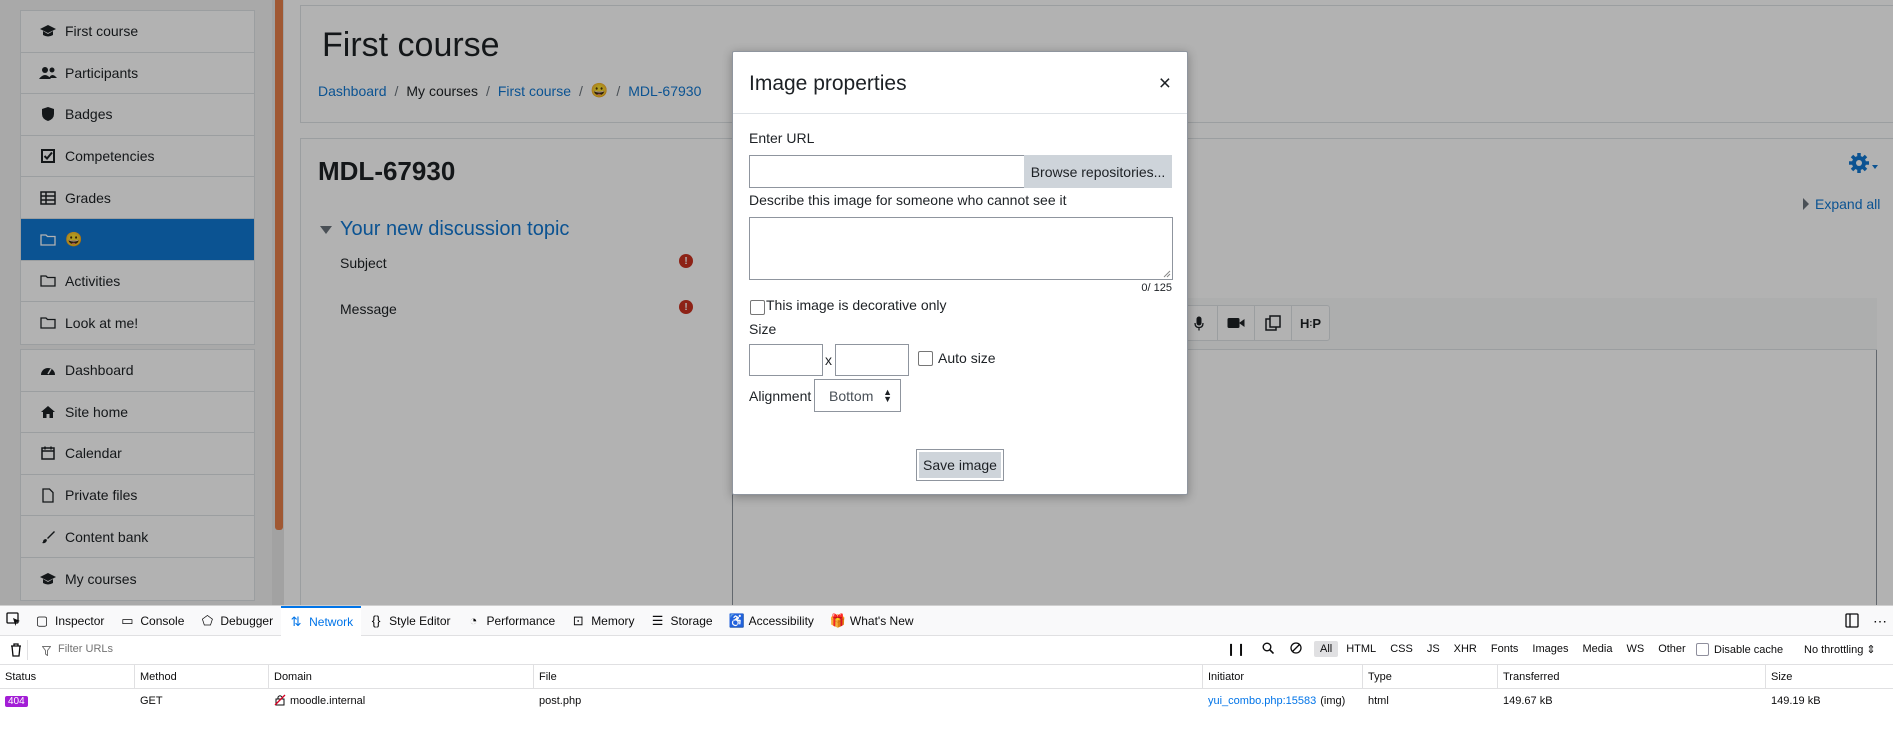 Image resolution: width=1893 pixels, height=731 pixels. Describe the element at coordinates (207, 620) in the screenshot. I see `debugger-icon: ⬠` at that location.